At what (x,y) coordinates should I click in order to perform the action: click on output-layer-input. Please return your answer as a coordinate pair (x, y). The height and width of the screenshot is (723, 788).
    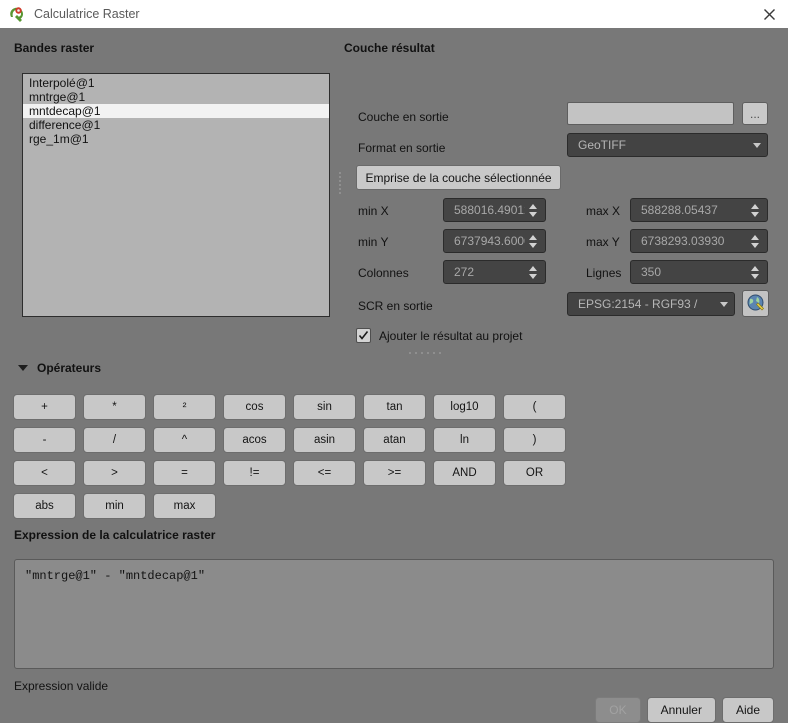
    Looking at the image, I should click on (650, 113).